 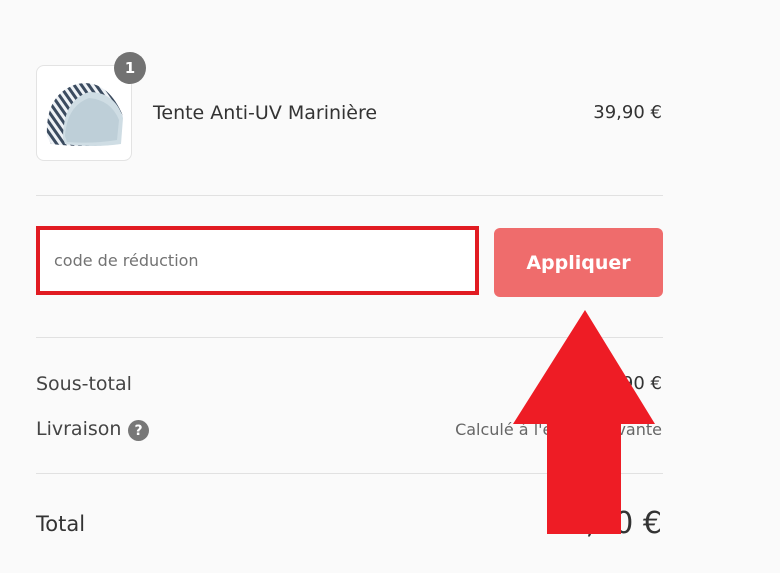 What do you see at coordinates (604, 523) in the screenshot?
I see `total-value: 39,90 €` at bounding box center [604, 523].